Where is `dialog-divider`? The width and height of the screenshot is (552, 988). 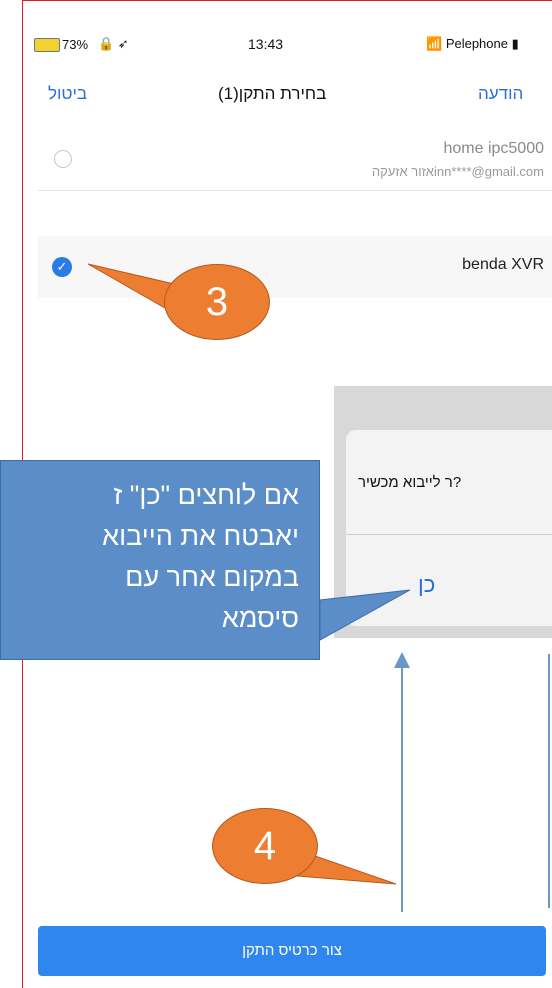
dialog-divider is located at coordinates (449, 534).